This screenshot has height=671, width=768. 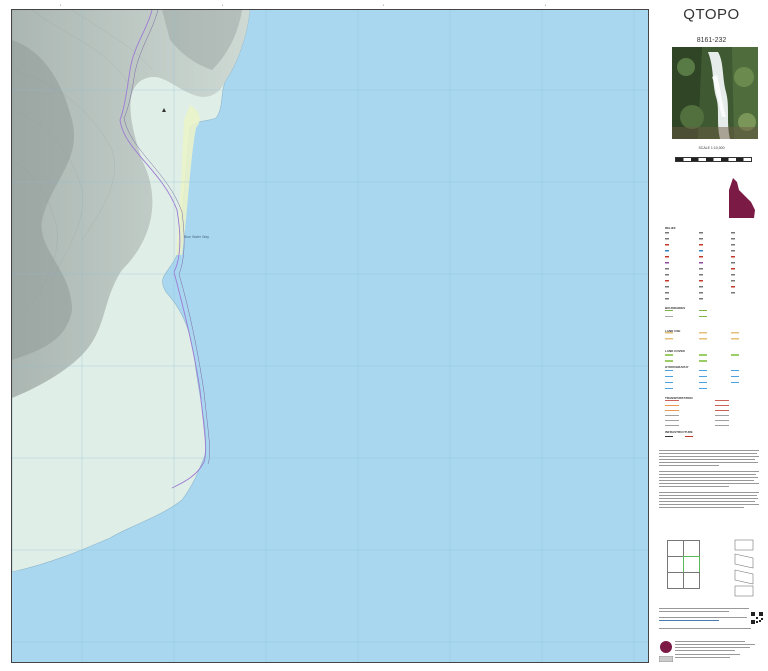 I want to click on adjoining-sheet-n, so click(x=691, y=548).